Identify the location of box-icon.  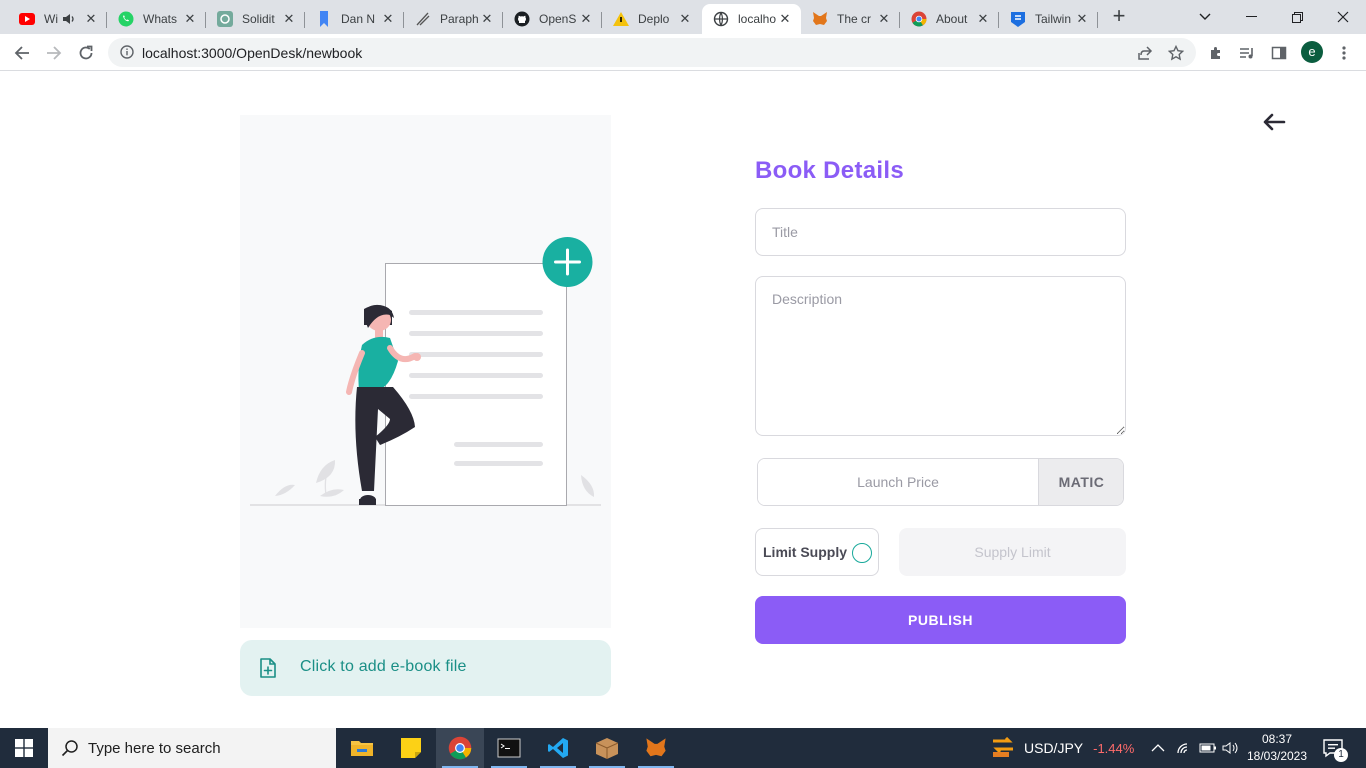
(607, 748).